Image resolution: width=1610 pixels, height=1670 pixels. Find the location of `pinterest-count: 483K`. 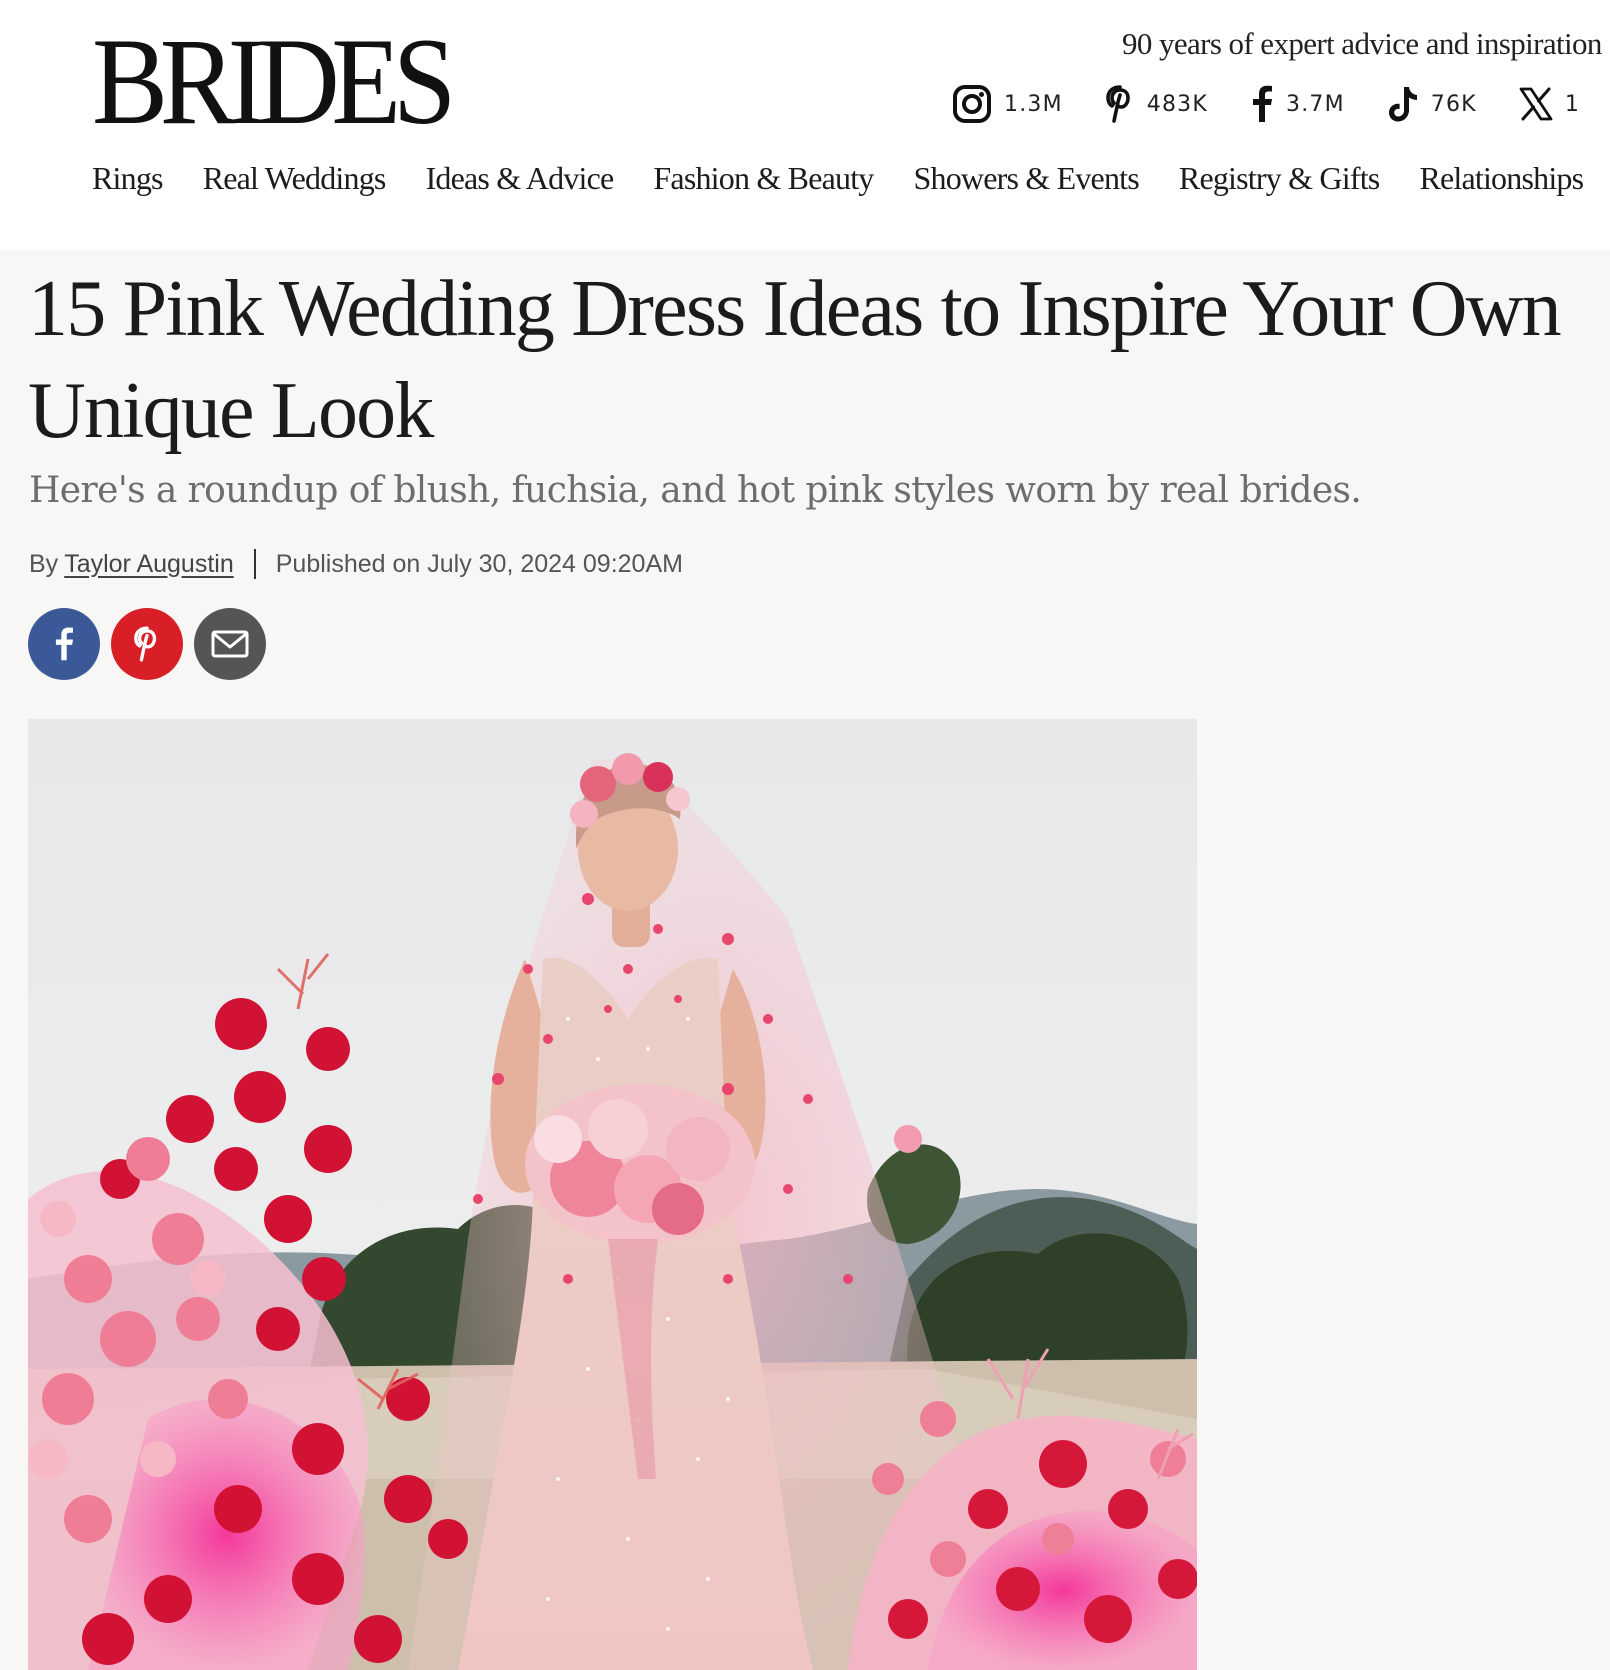

pinterest-count: 483K is located at coordinates (1177, 104).